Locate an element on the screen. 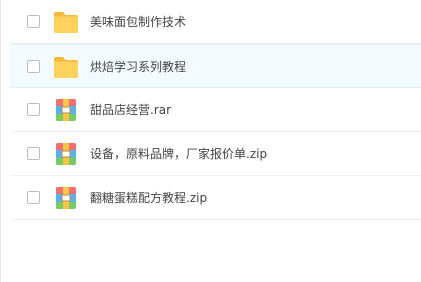  file-name: 甜品店经营.rar is located at coordinates (130, 110).